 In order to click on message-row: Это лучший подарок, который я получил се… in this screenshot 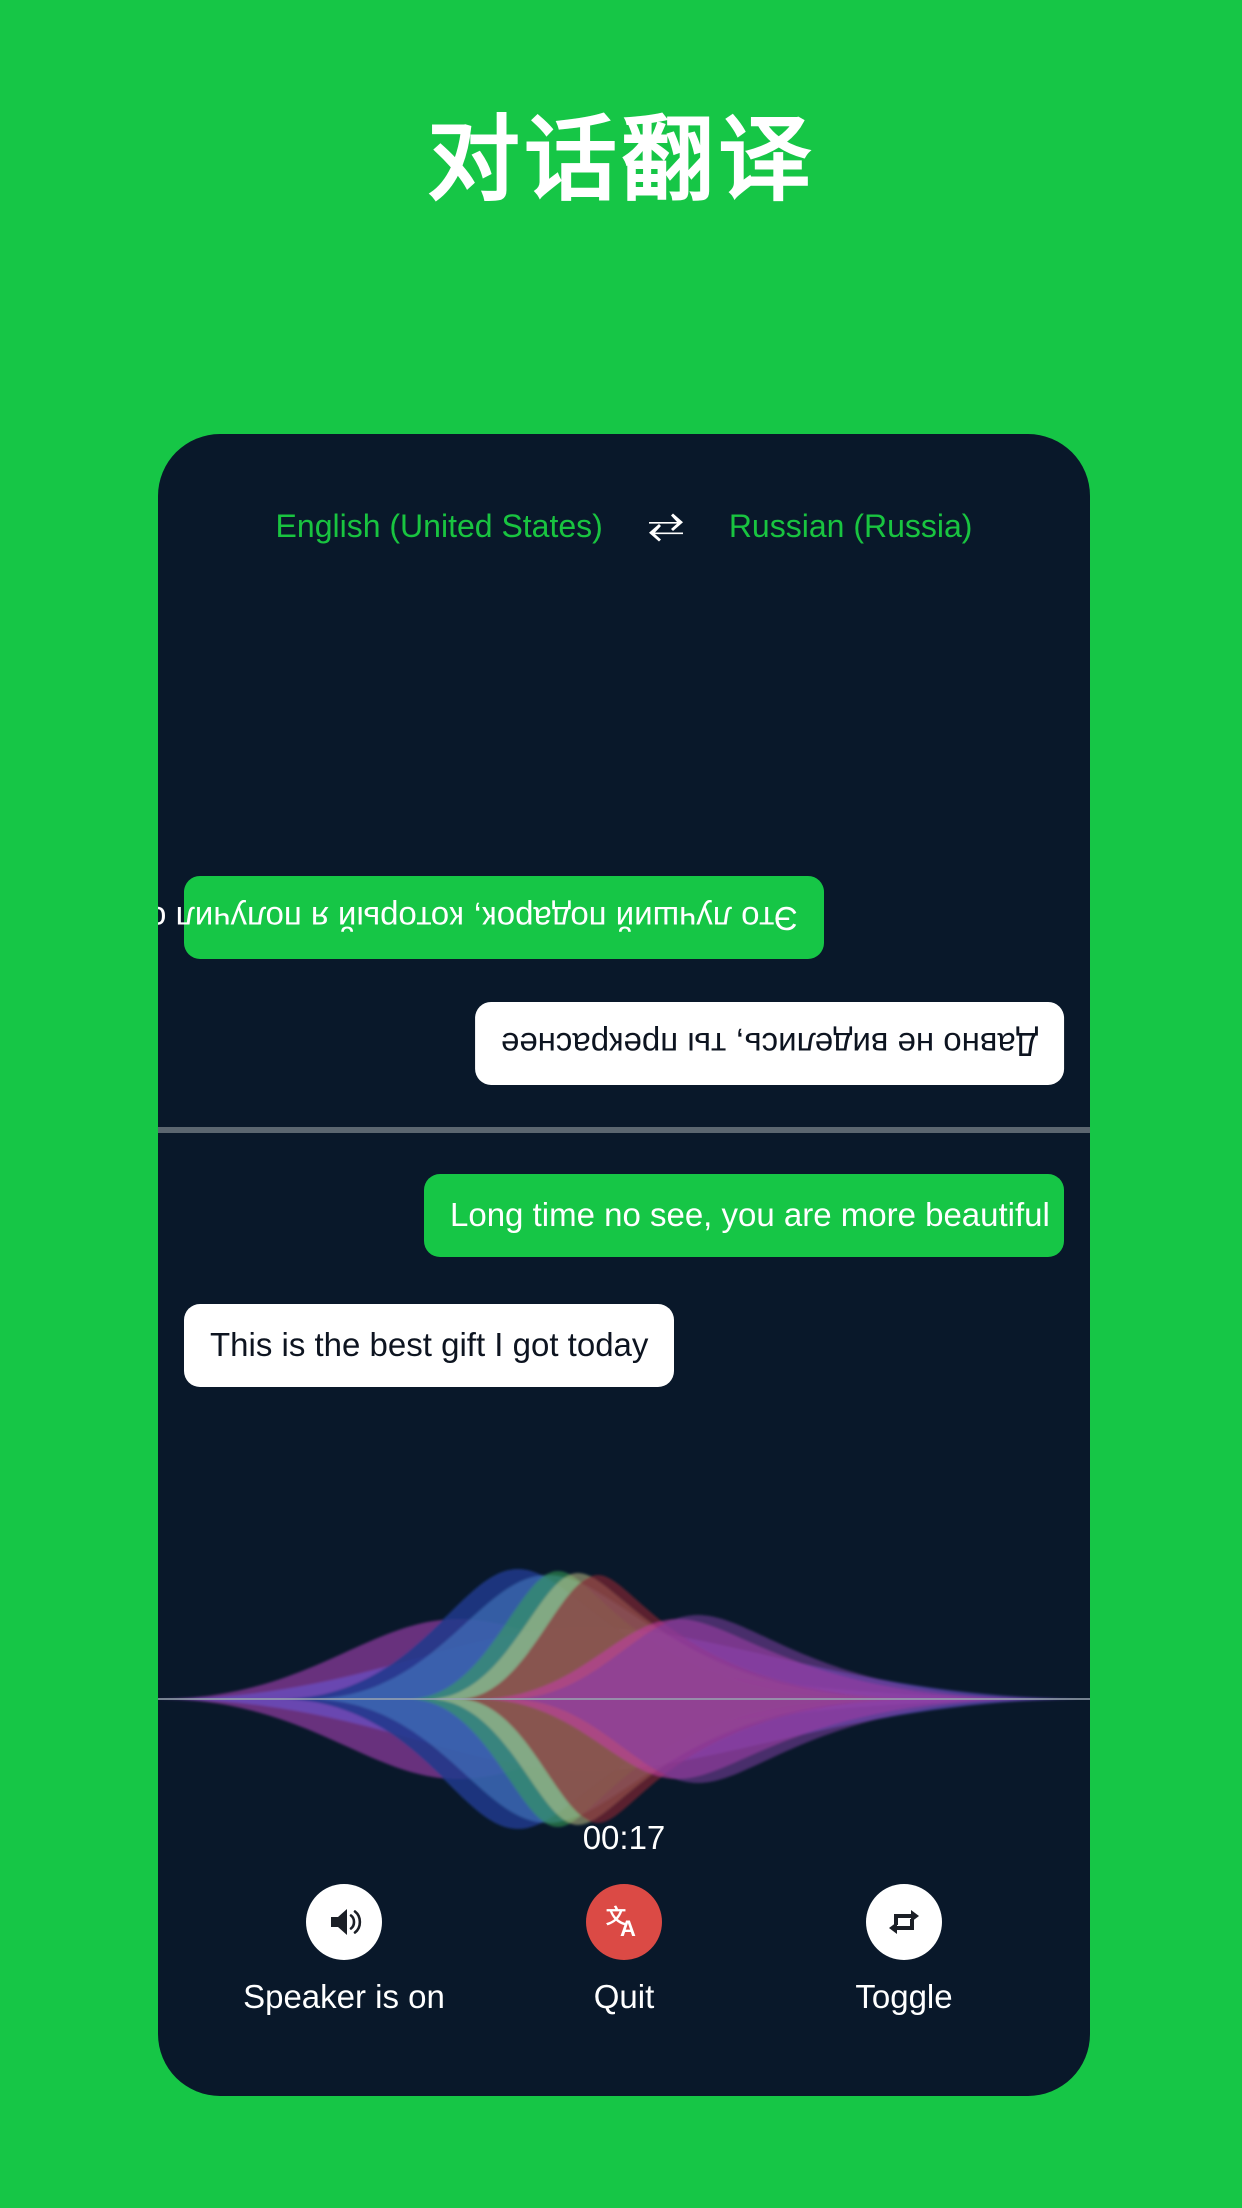, I will do `click(624, 917)`.